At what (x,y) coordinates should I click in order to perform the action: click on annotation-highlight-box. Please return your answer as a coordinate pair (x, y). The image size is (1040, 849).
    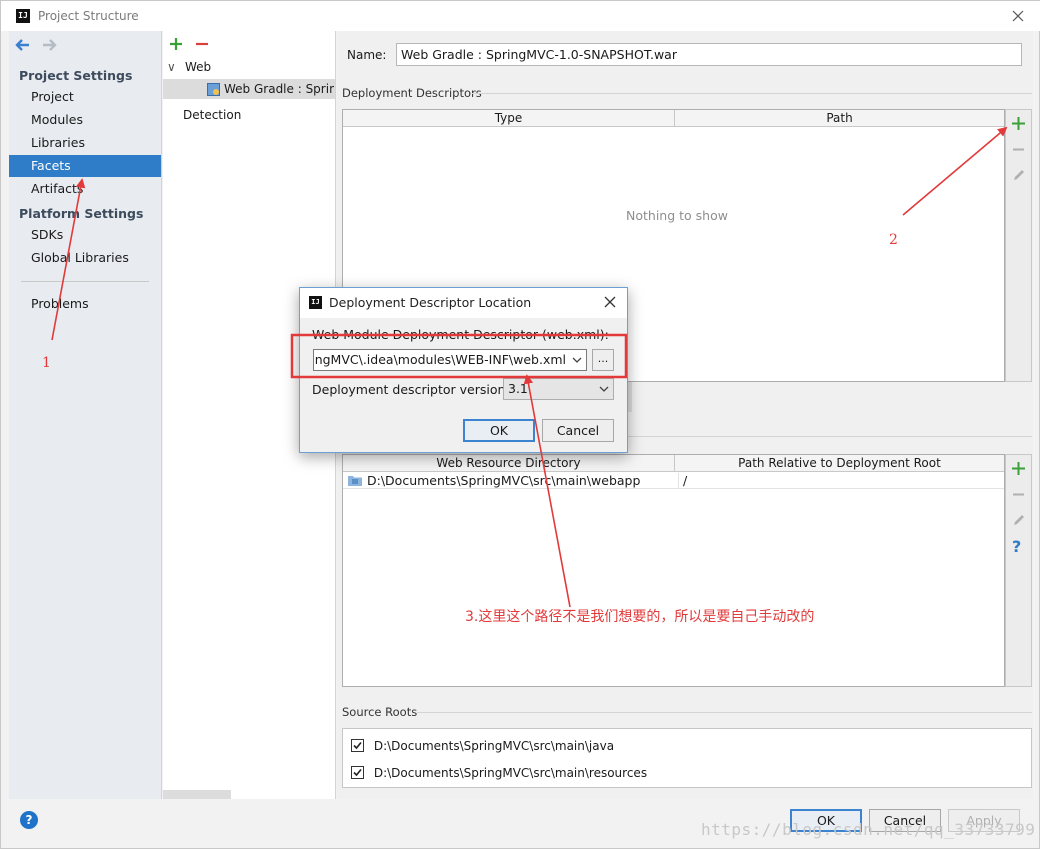
    Looking at the image, I should click on (459, 356).